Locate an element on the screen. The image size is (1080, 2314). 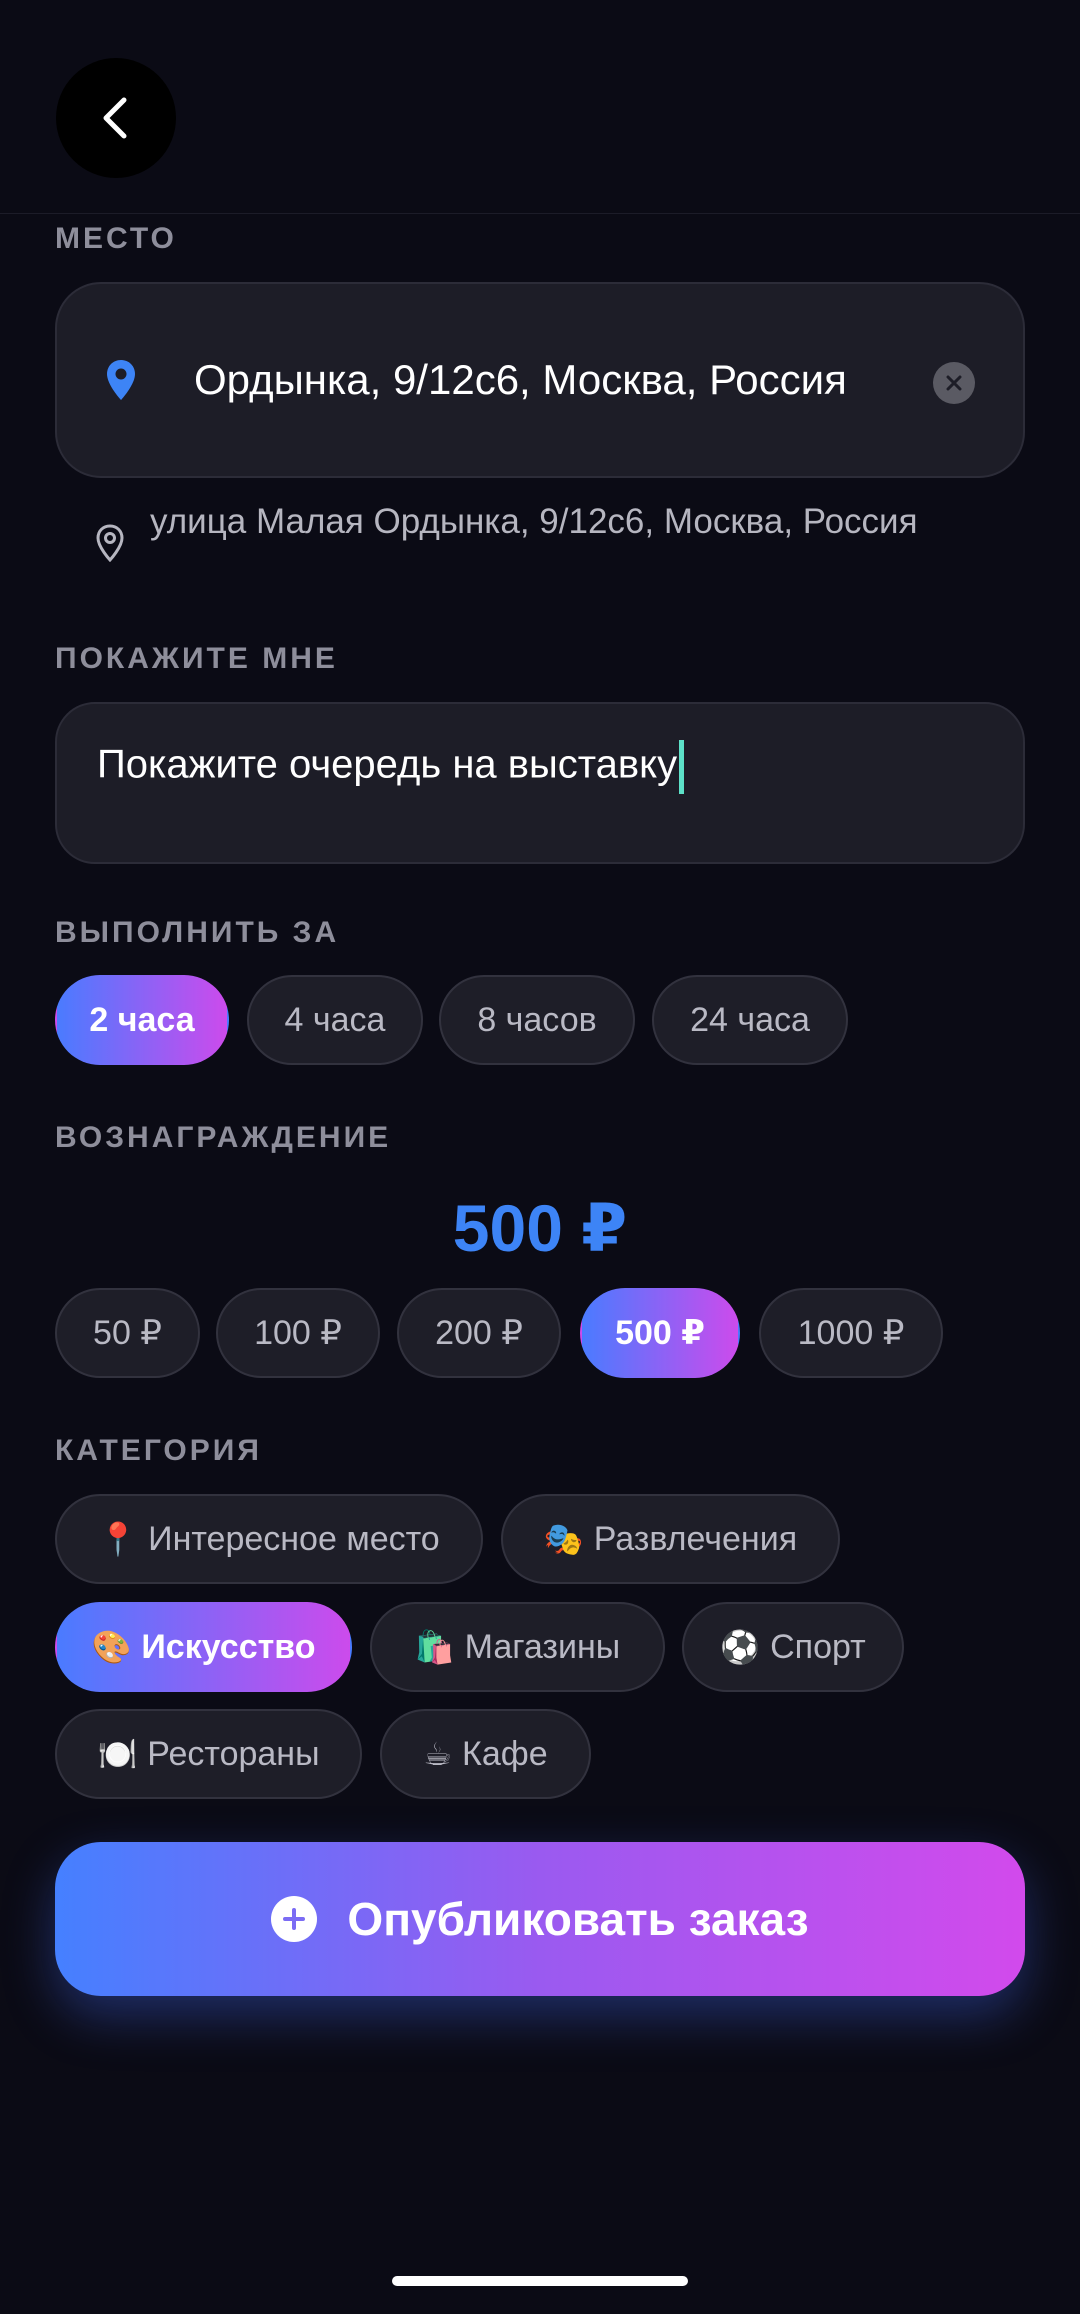
deadline-chip-2h: 2 часа is located at coordinates (142, 1020).